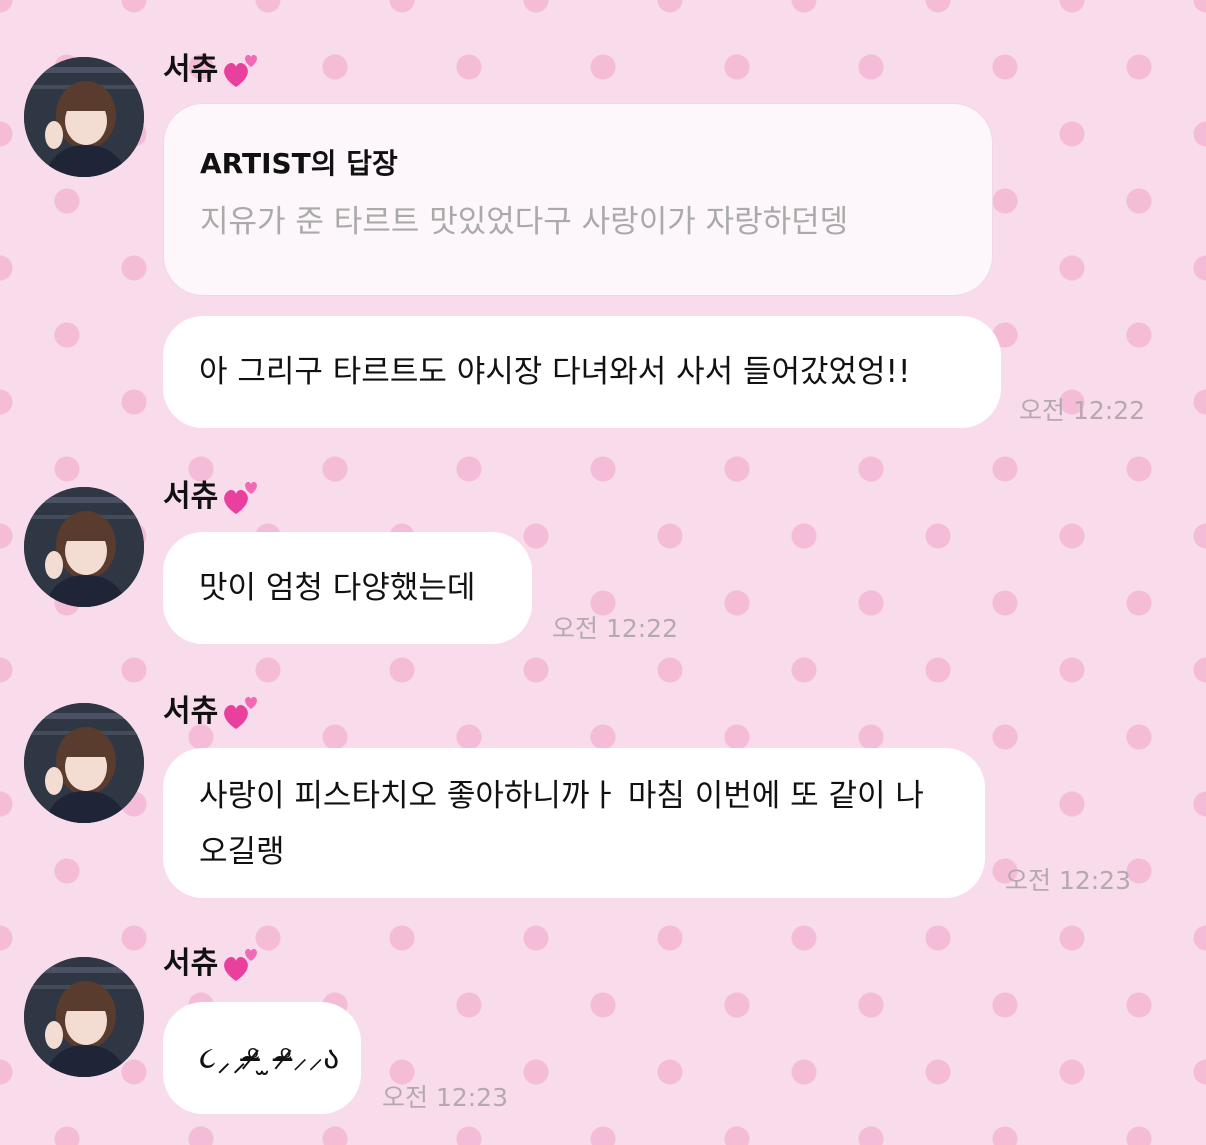 The height and width of the screenshot is (1145, 1206). What do you see at coordinates (337, 588) in the screenshot?
I see `message-text: 맛이 엄청 다양했는데` at bounding box center [337, 588].